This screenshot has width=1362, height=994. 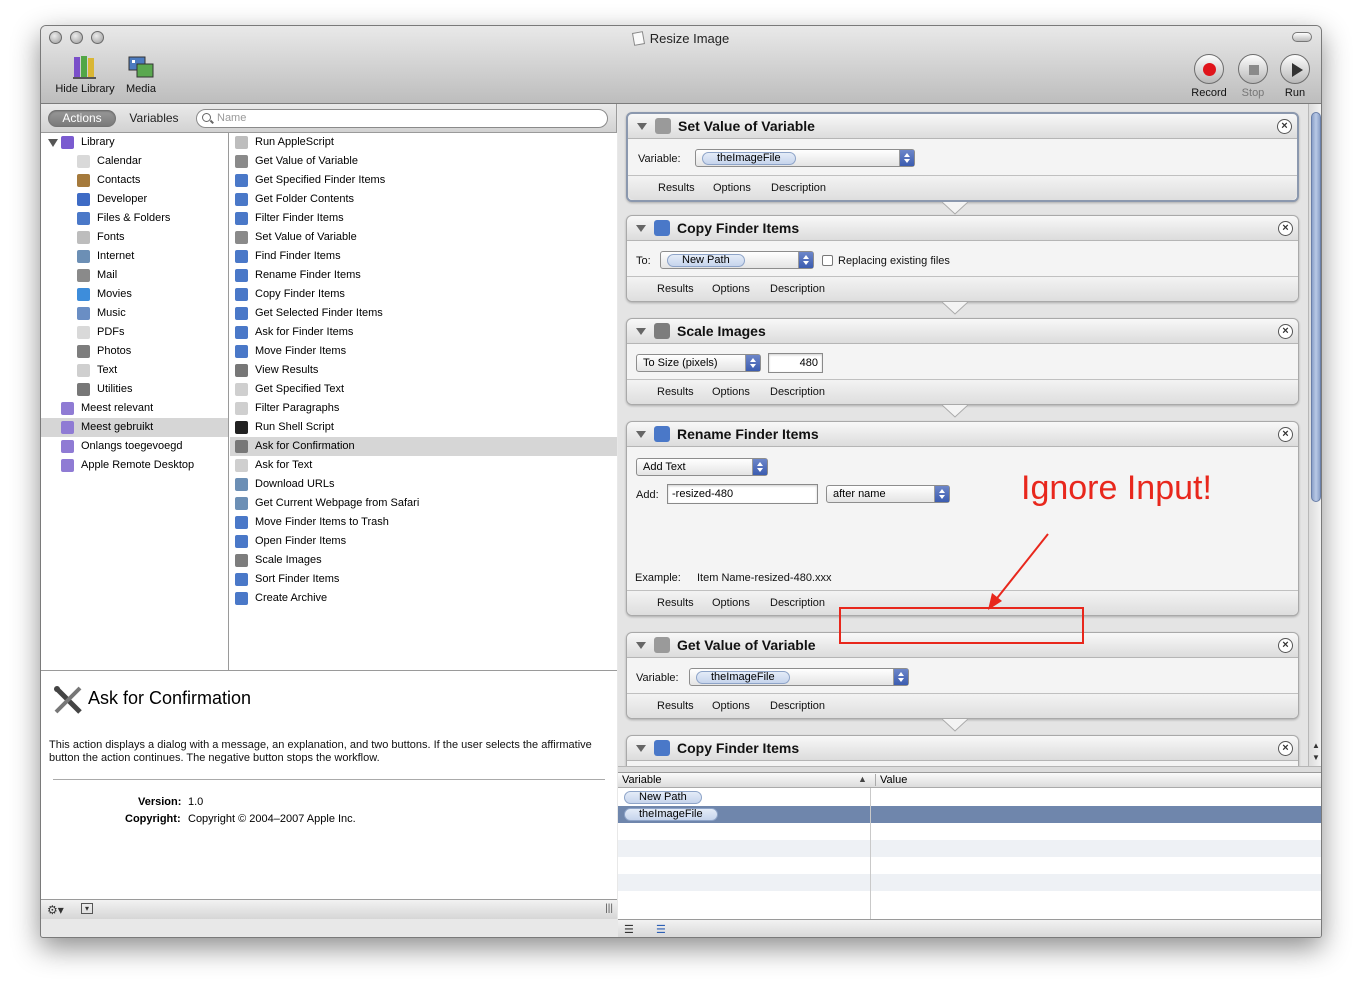 I want to click on table-row-selected: theImageFile, so click(x=969, y=814).